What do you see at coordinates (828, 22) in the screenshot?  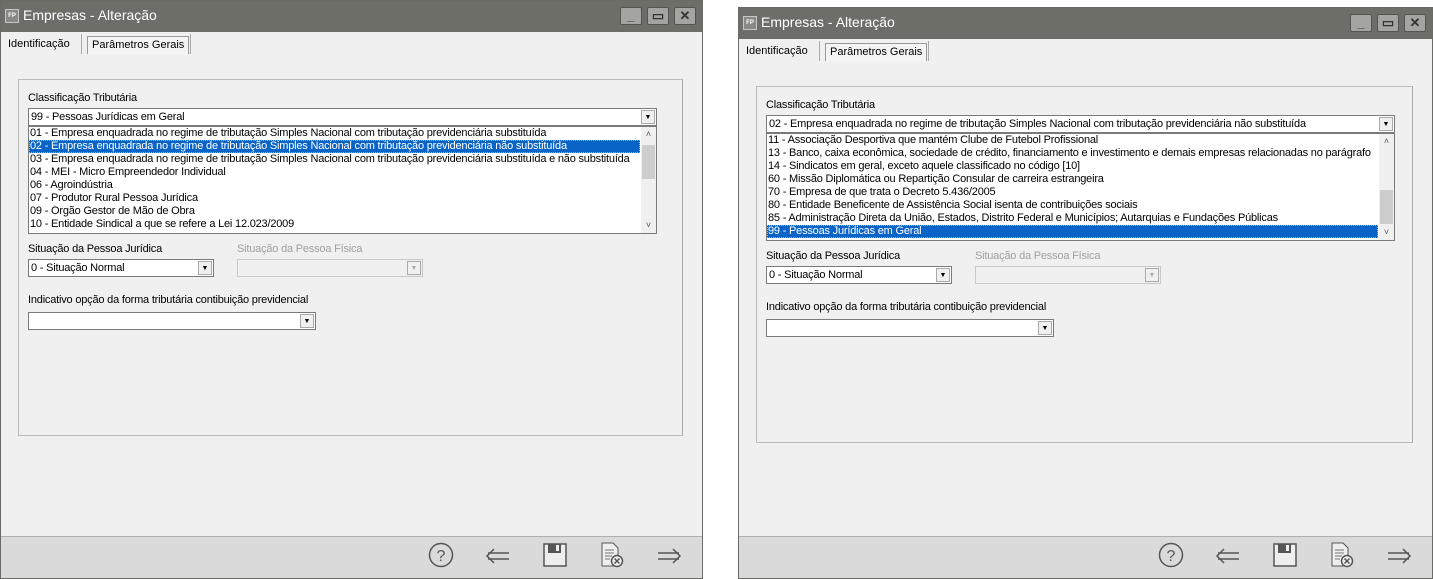 I see `window-title: Empresas - Alteração` at bounding box center [828, 22].